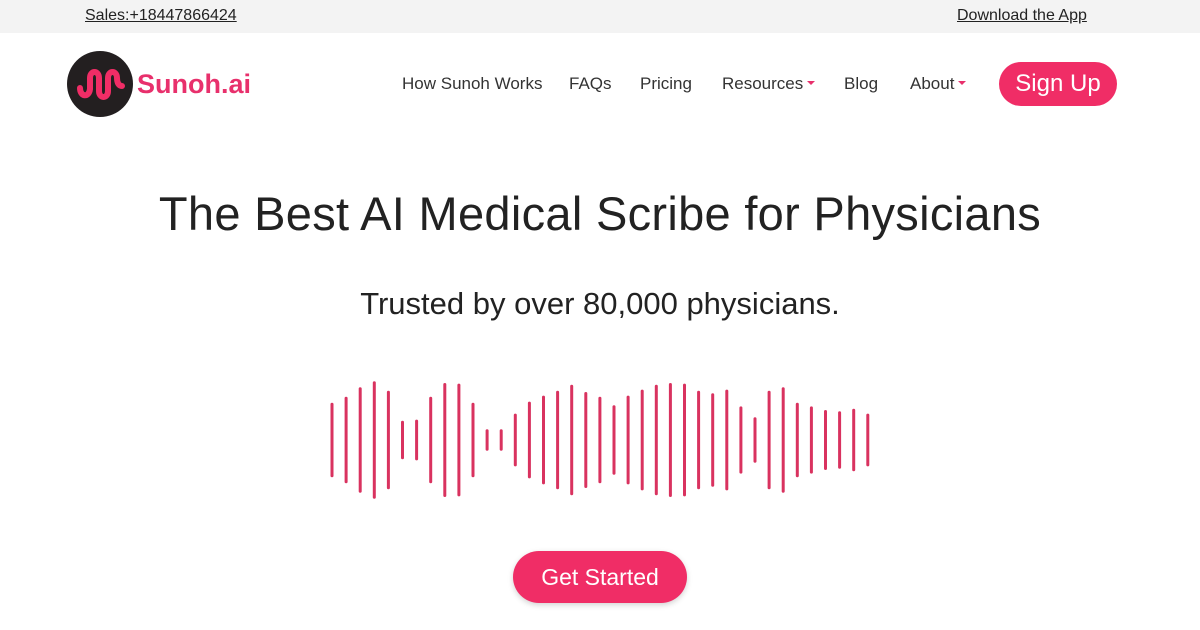  What do you see at coordinates (600, 303) in the screenshot?
I see `hero-subtitle: Trusted by over 80,000 physicians.` at bounding box center [600, 303].